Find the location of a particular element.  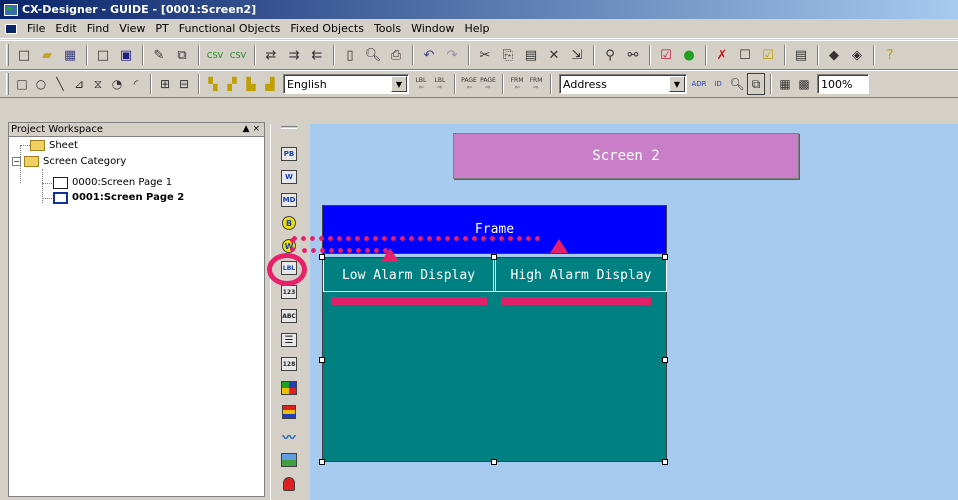

paste-icon: ▤ is located at coordinates (531, 55).